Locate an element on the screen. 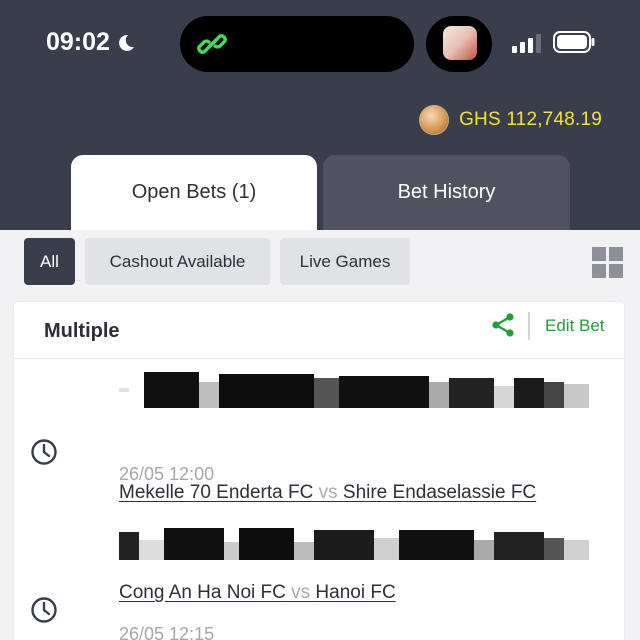  recording-thumbnail is located at coordinates (460, 43).